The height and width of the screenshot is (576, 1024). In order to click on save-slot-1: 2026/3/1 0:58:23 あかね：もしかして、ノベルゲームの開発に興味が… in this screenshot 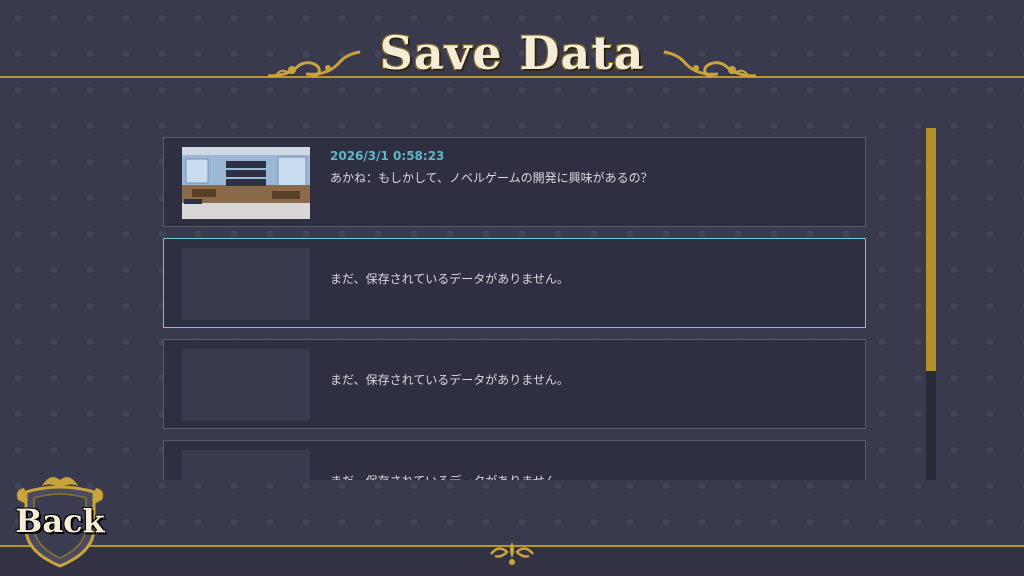, I will do `click(514, 182)`.